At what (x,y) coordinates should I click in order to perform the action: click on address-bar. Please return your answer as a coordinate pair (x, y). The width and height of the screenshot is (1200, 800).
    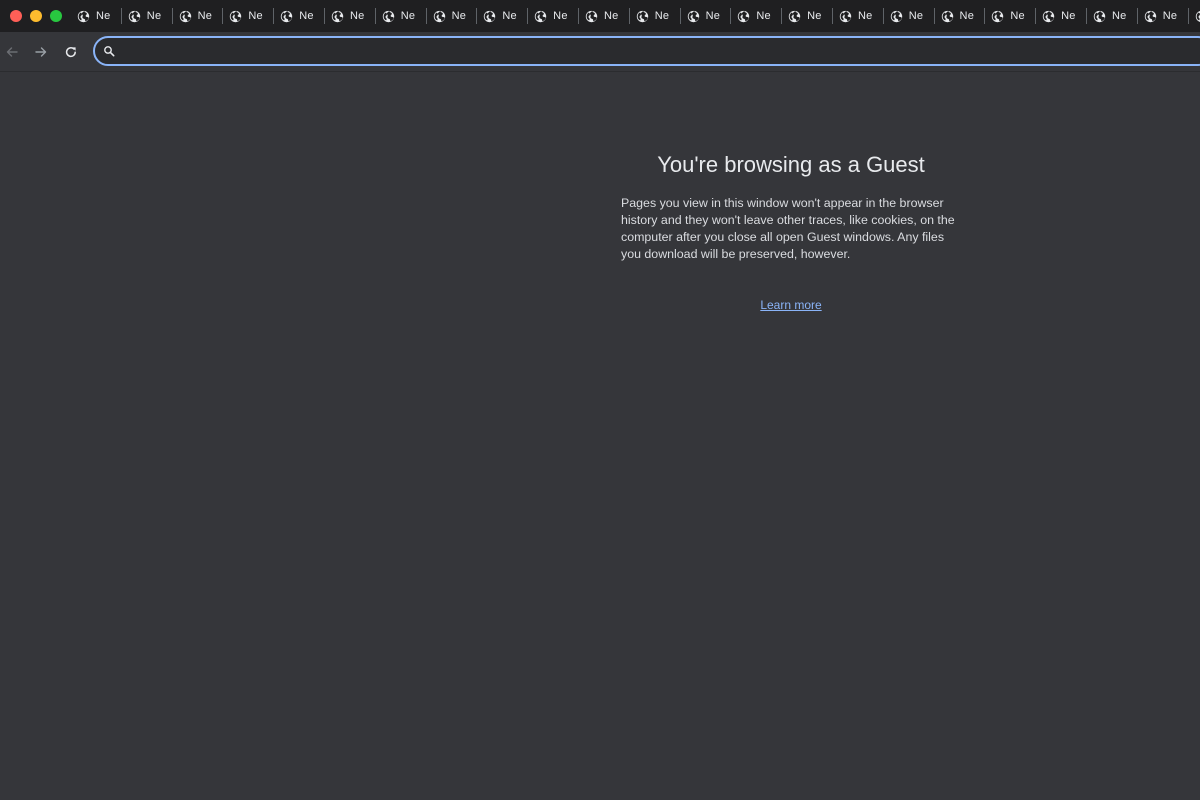
    Looking at the image, I should click on (646, 51).